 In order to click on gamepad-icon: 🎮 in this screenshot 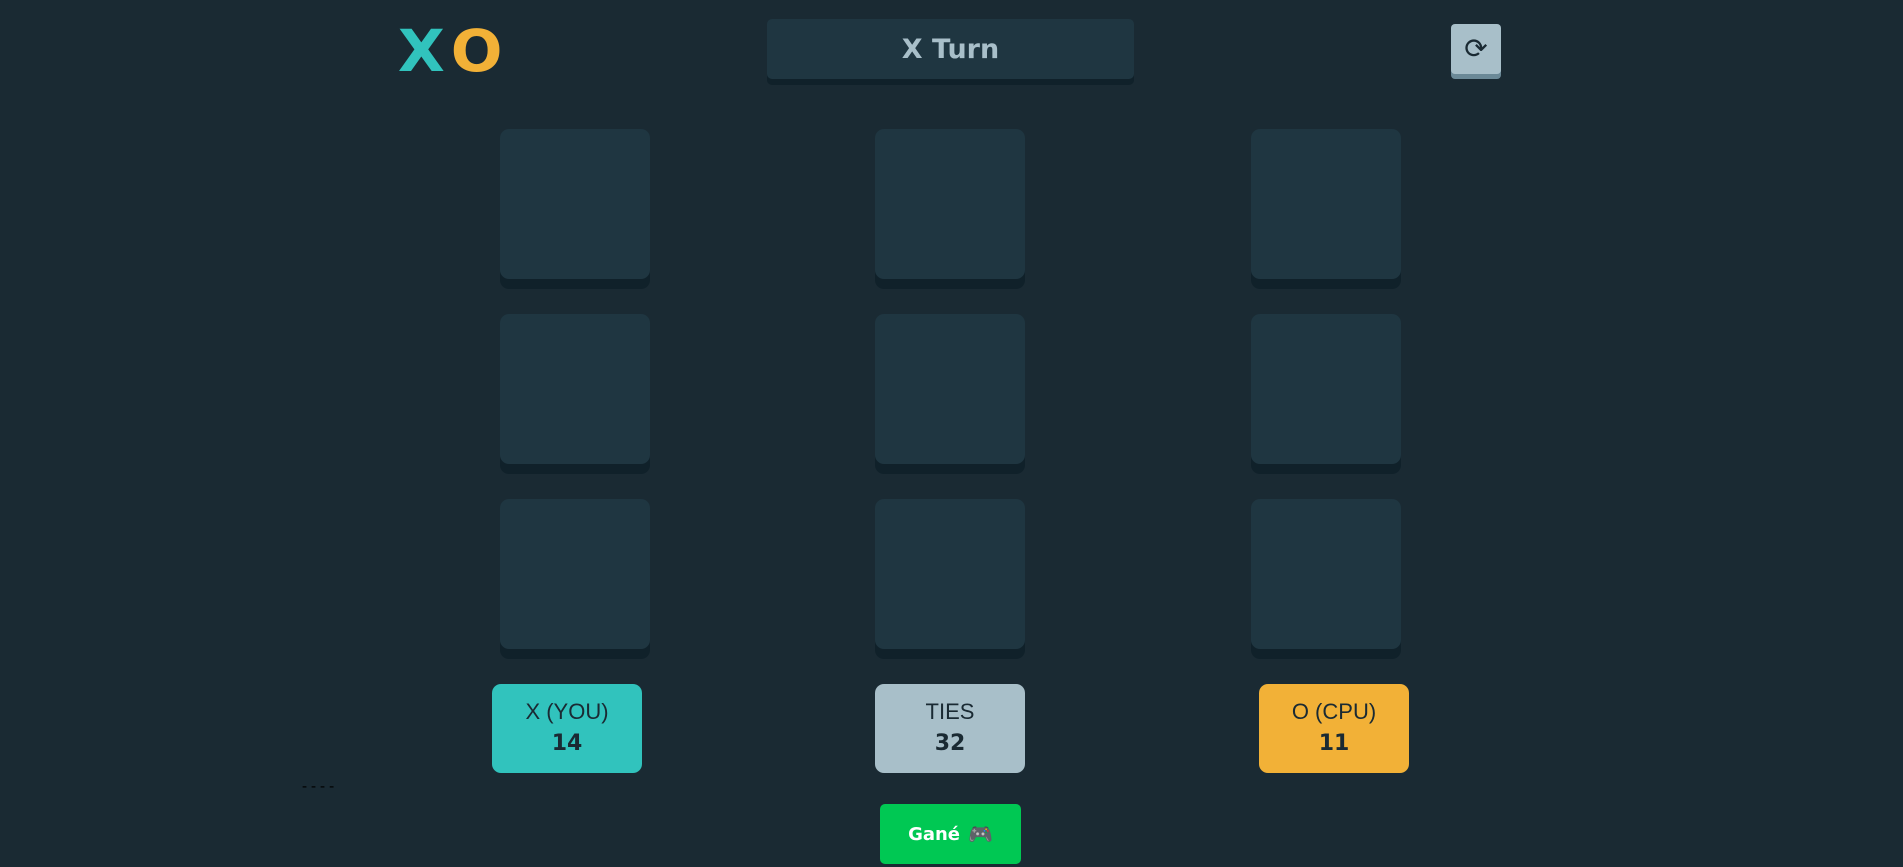, I will do `click(980, 834)`.